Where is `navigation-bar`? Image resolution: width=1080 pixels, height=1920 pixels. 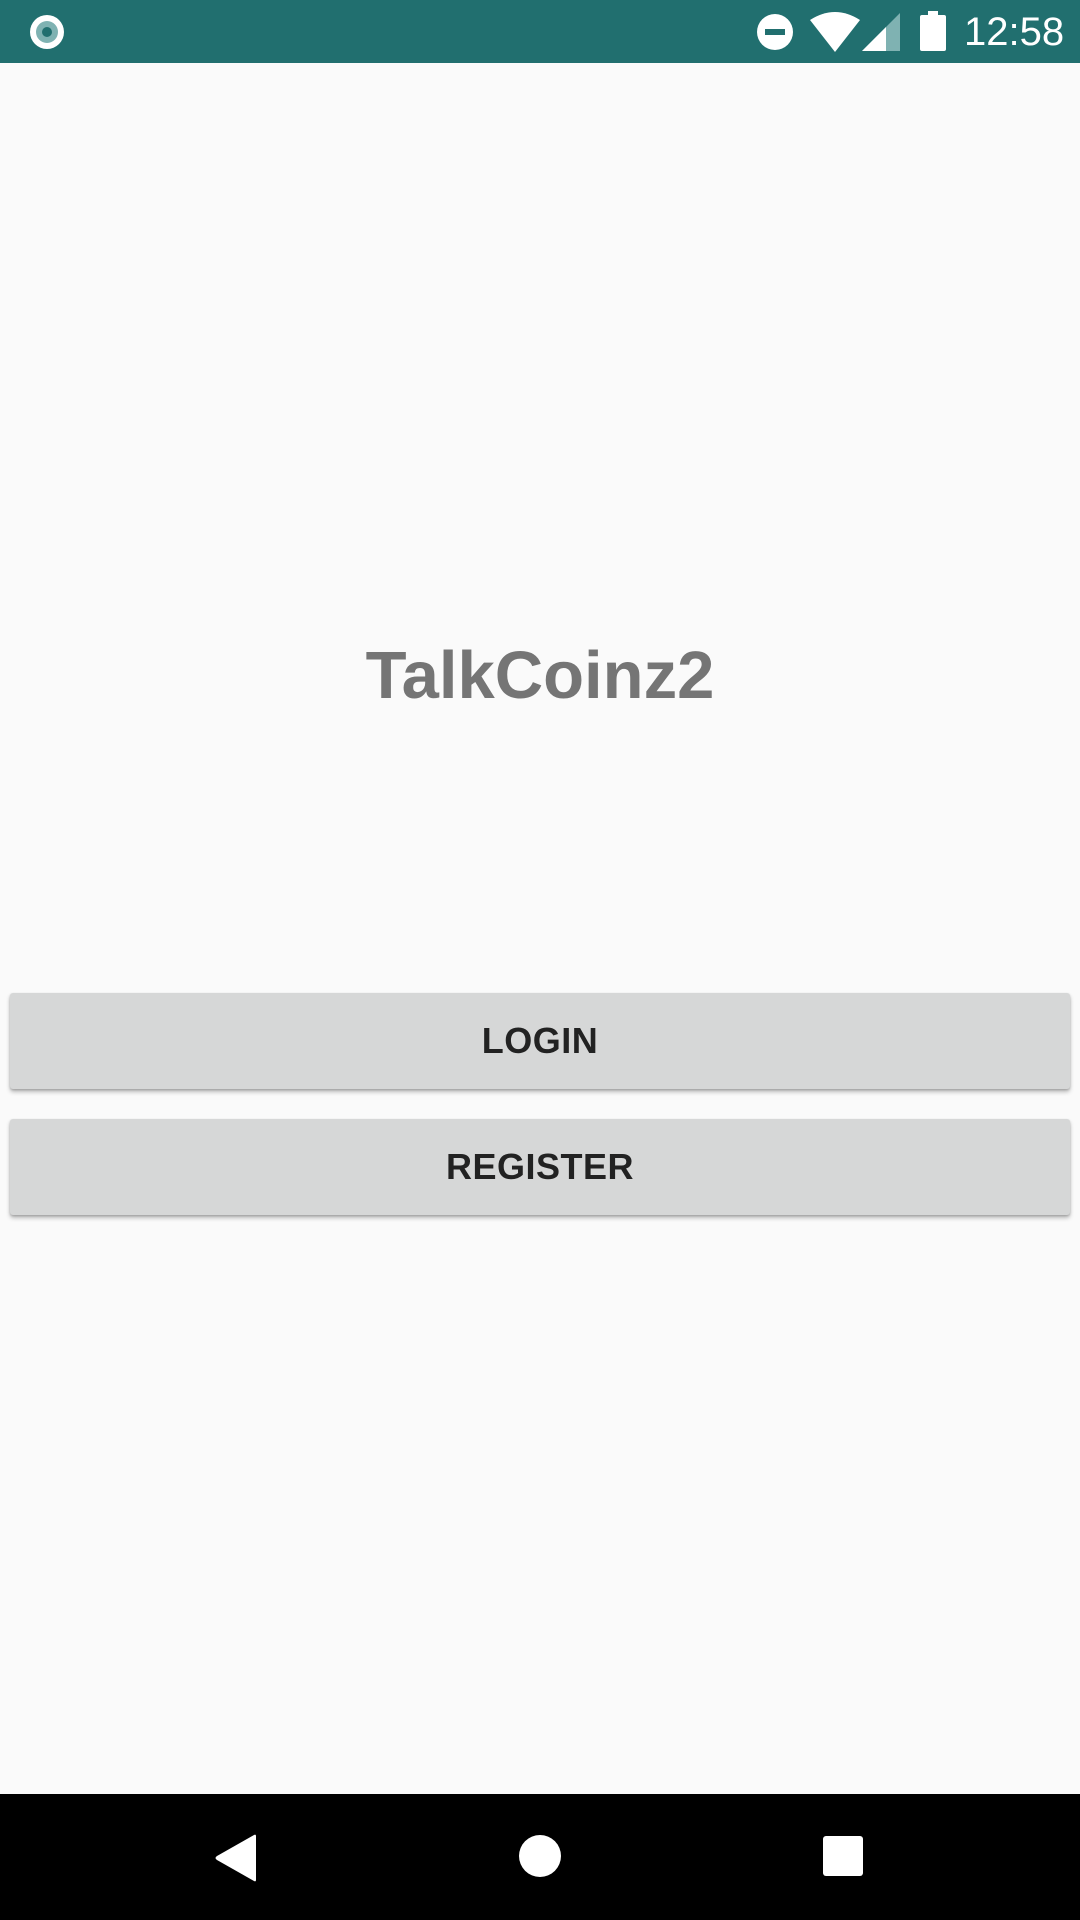
navigation-bar is located at coordinates (540, 1857).